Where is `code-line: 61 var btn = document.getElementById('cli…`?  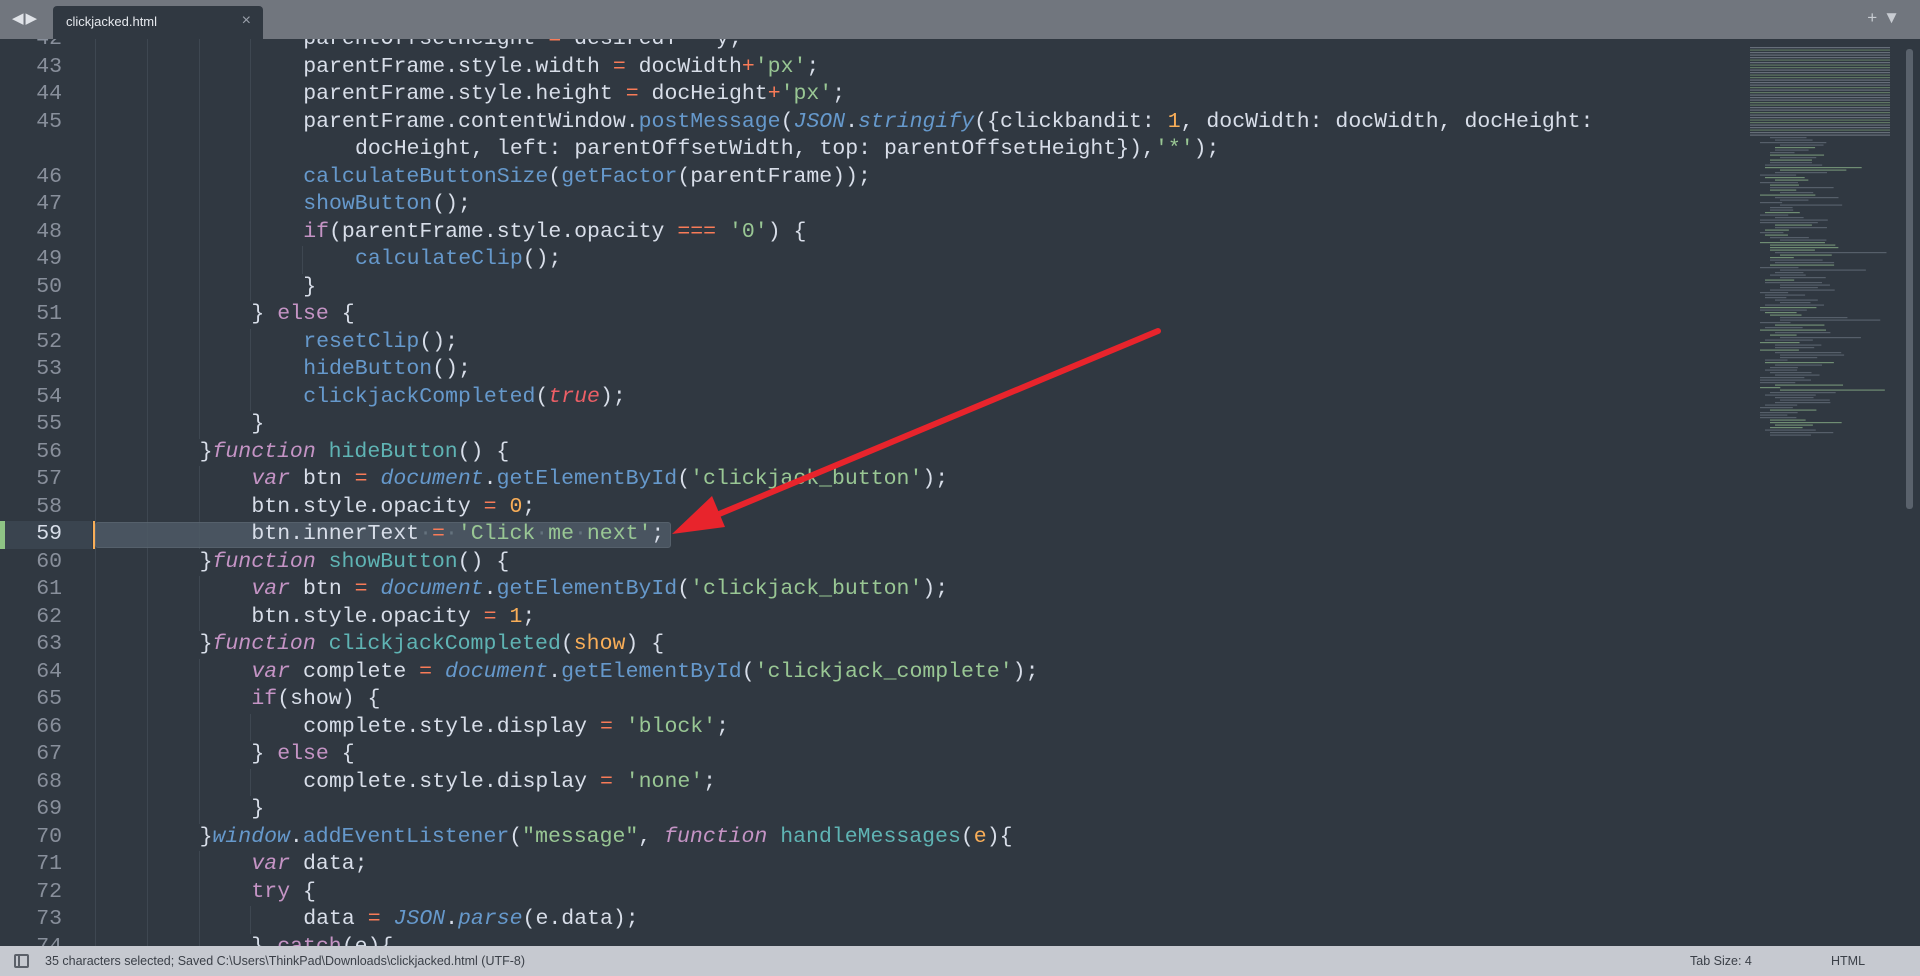
code-line: 61 var btn = document.getElementById('cli… is located at coordinates (870, 590).